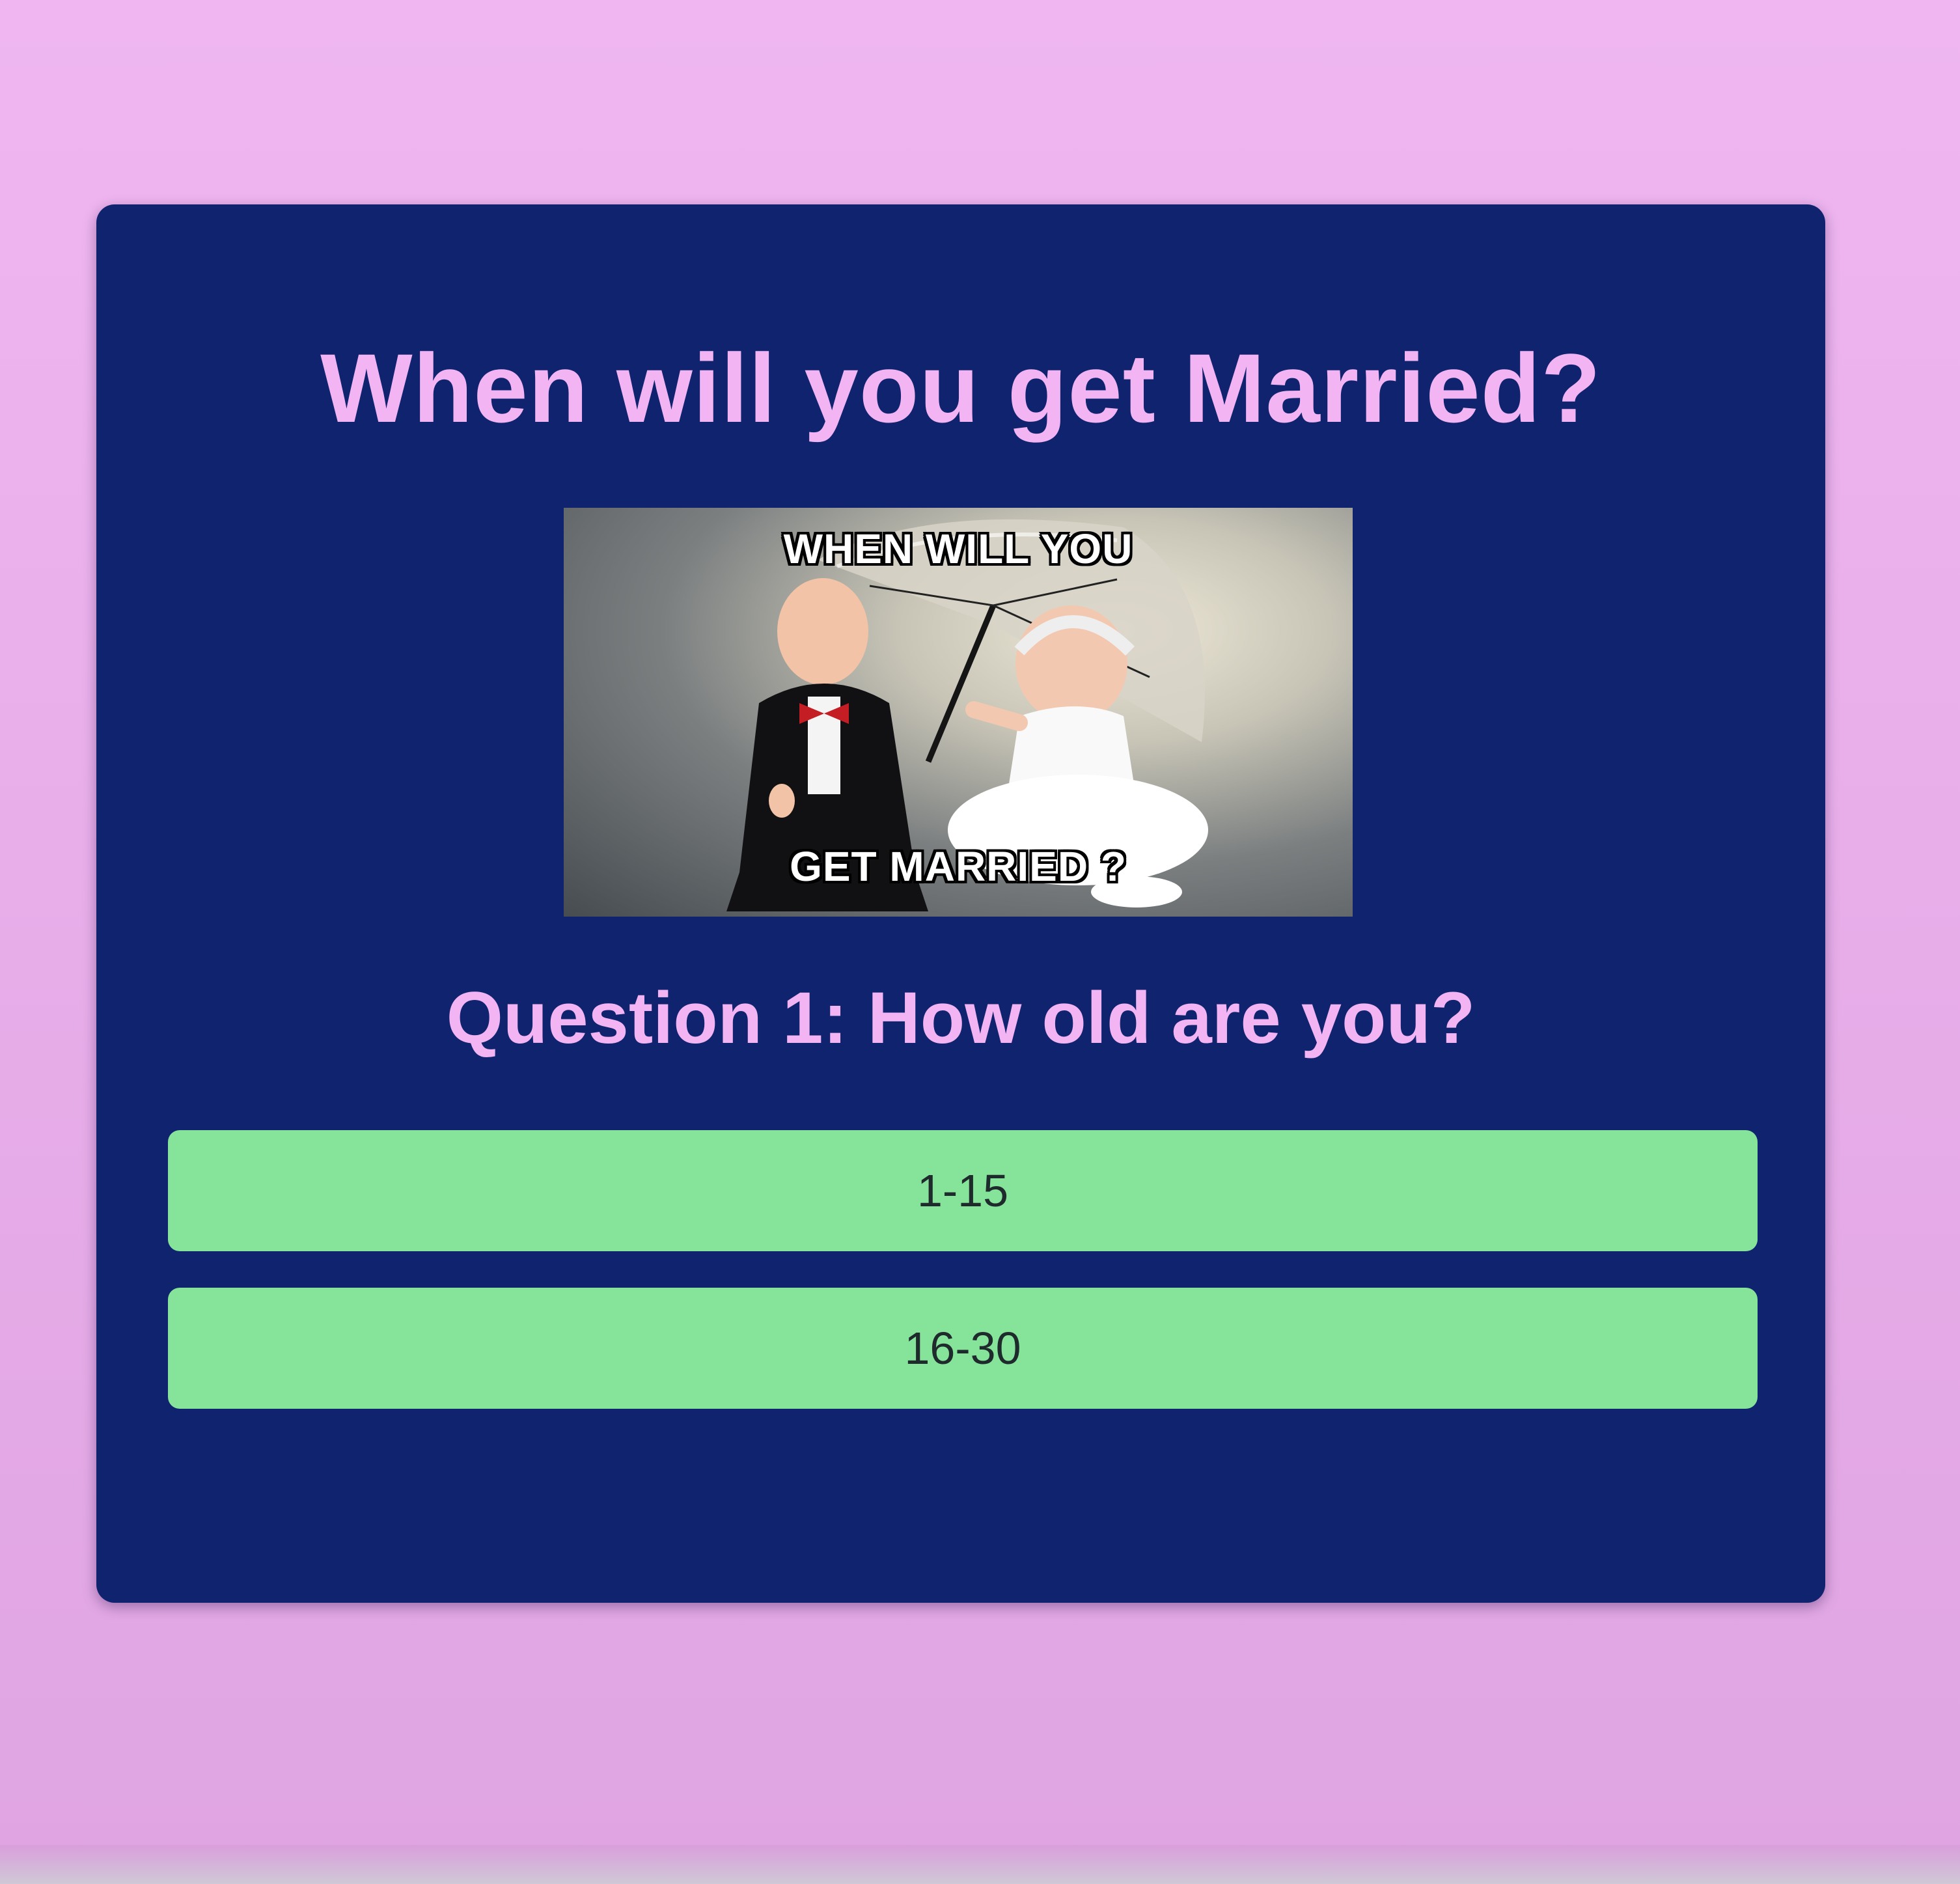 This screenshot has width=1960, height=1884. What do you see at coordinates (958, 866) in the screenshot?
I see `meme-caption-bottom: GET MARRIED ?` at bounding box center [958, 866].